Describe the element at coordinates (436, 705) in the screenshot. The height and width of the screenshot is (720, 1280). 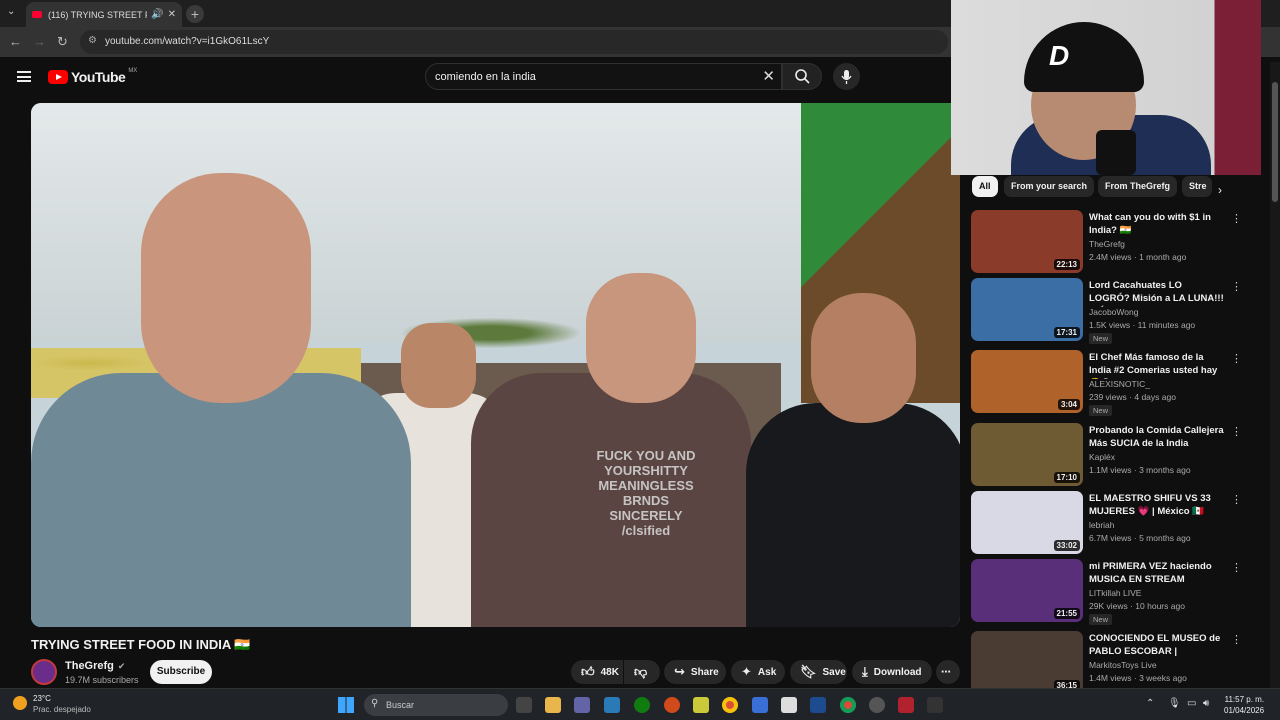
I see `taskbar-search: ⚲ Buscar` at that location.